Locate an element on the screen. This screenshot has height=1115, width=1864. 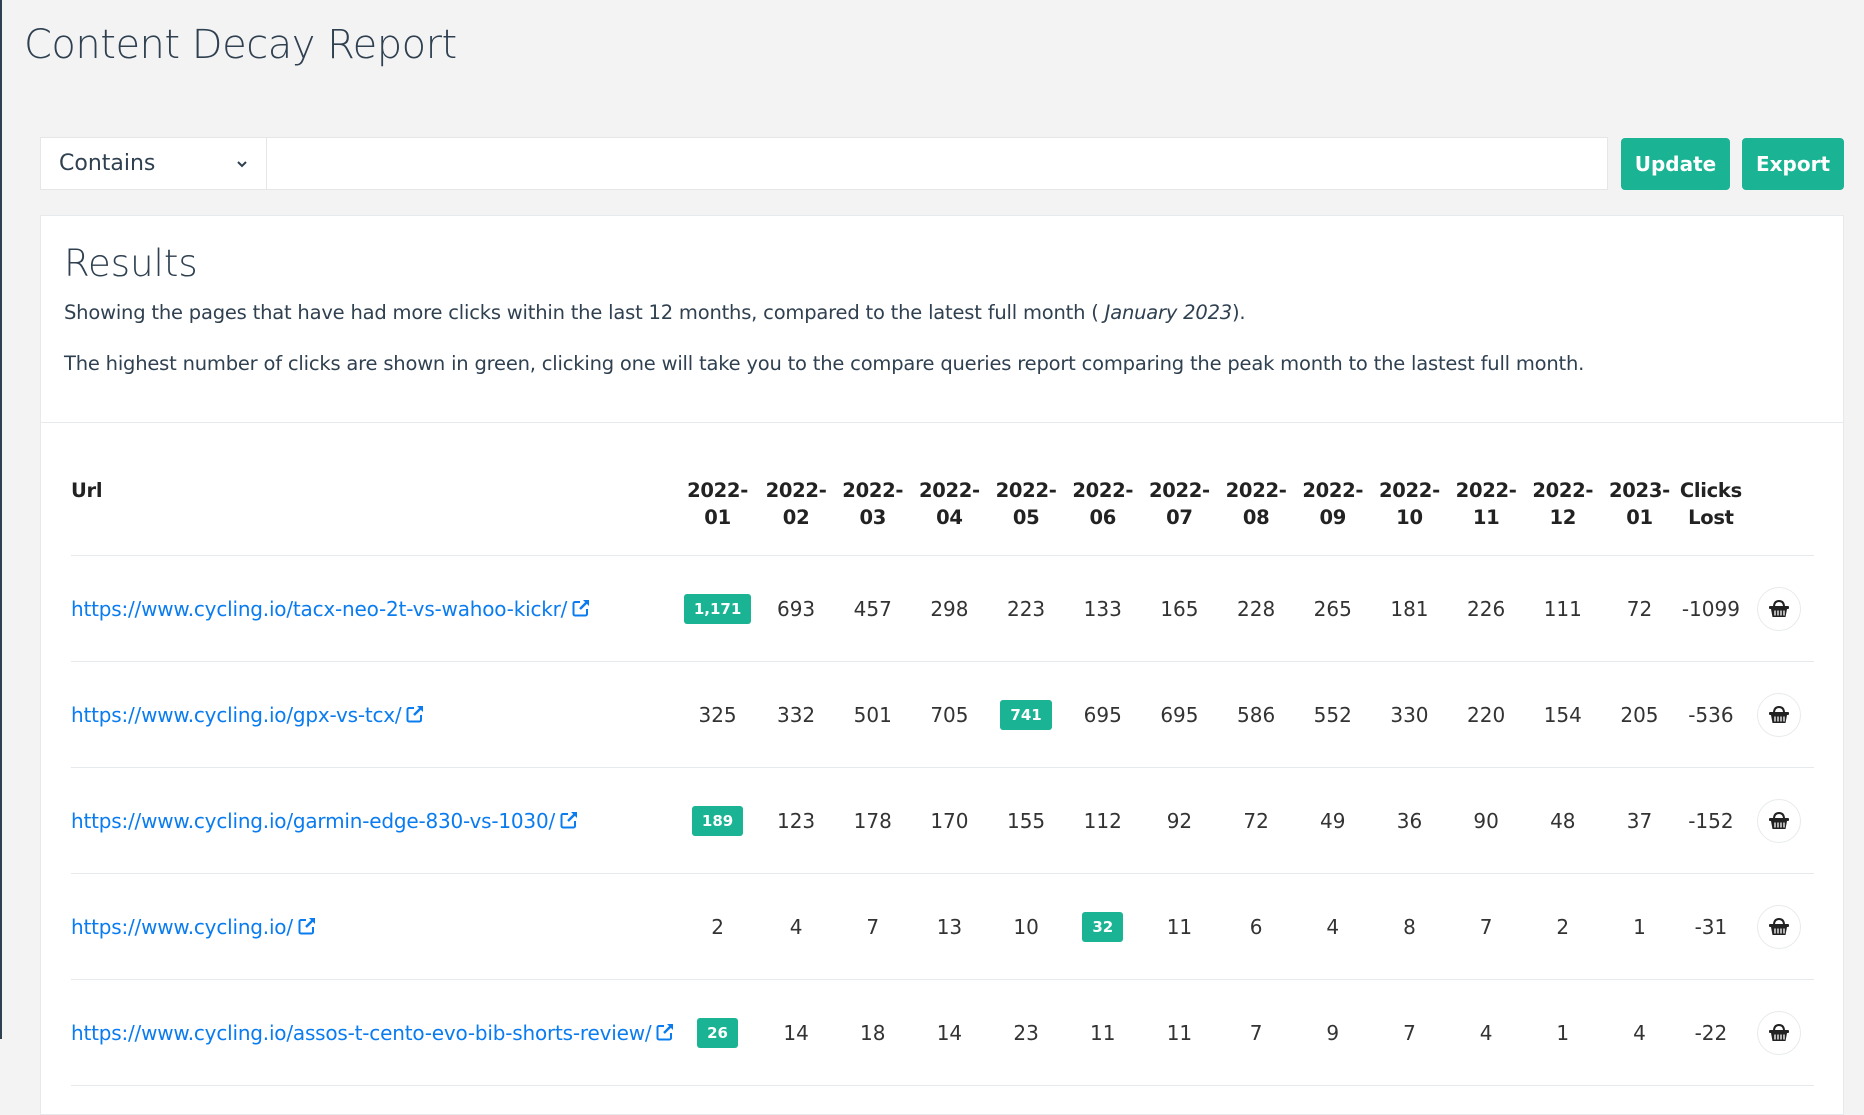
month-clicks-cell: 1 is located at coordinates (1639, 926).